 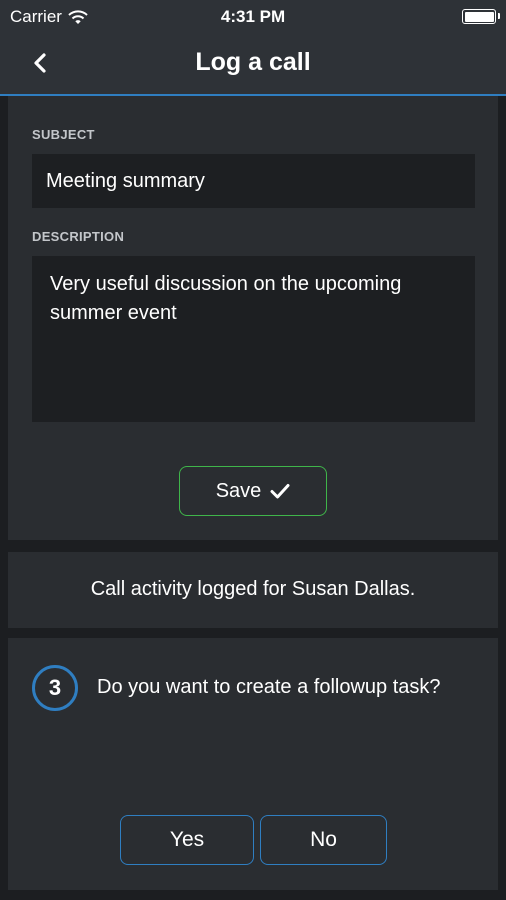 What do you see at coordinates (280, 491) in the screenshot?
I see `checkmark-icon` at bounding box center [280, 491].